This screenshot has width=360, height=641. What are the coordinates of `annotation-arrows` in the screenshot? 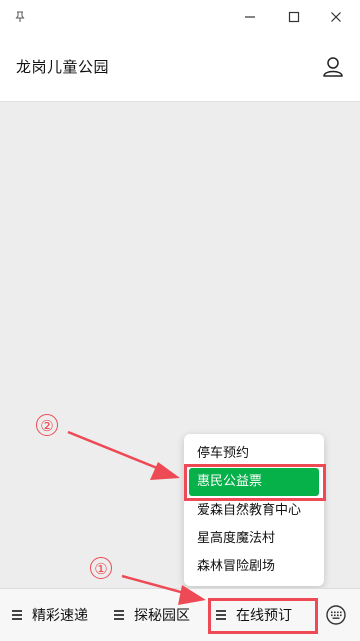 It's located at (136, 517).